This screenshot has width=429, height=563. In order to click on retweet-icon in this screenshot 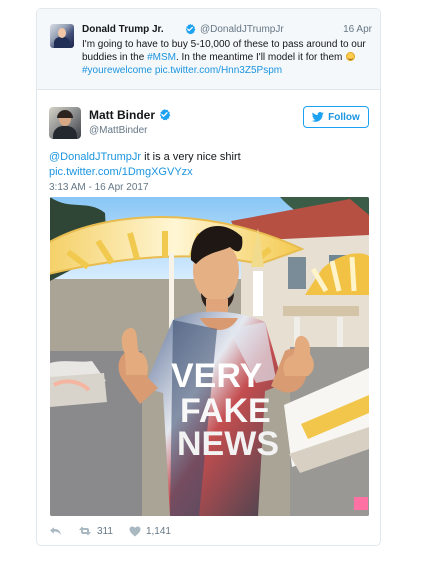, I will do `click(85, 531)`.